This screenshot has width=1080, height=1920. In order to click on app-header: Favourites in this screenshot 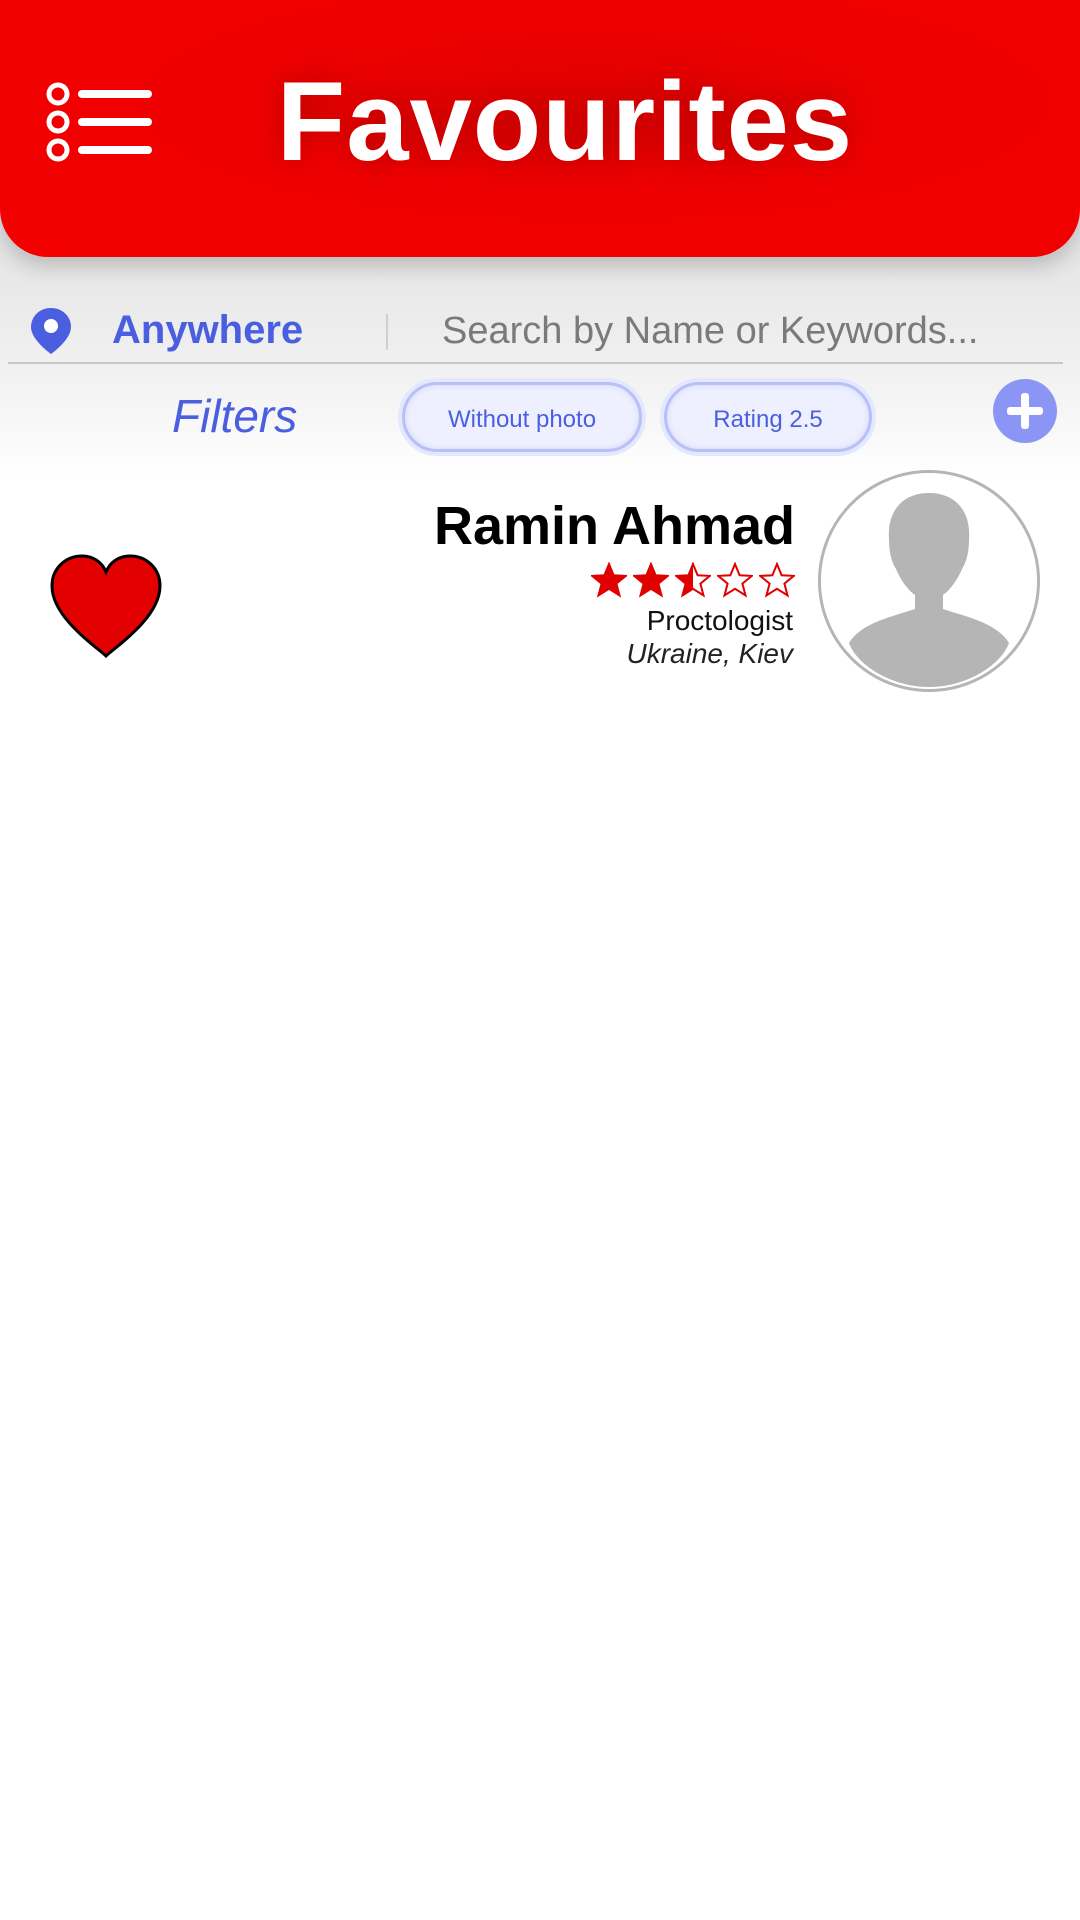, I will do `click(540, 128)`.